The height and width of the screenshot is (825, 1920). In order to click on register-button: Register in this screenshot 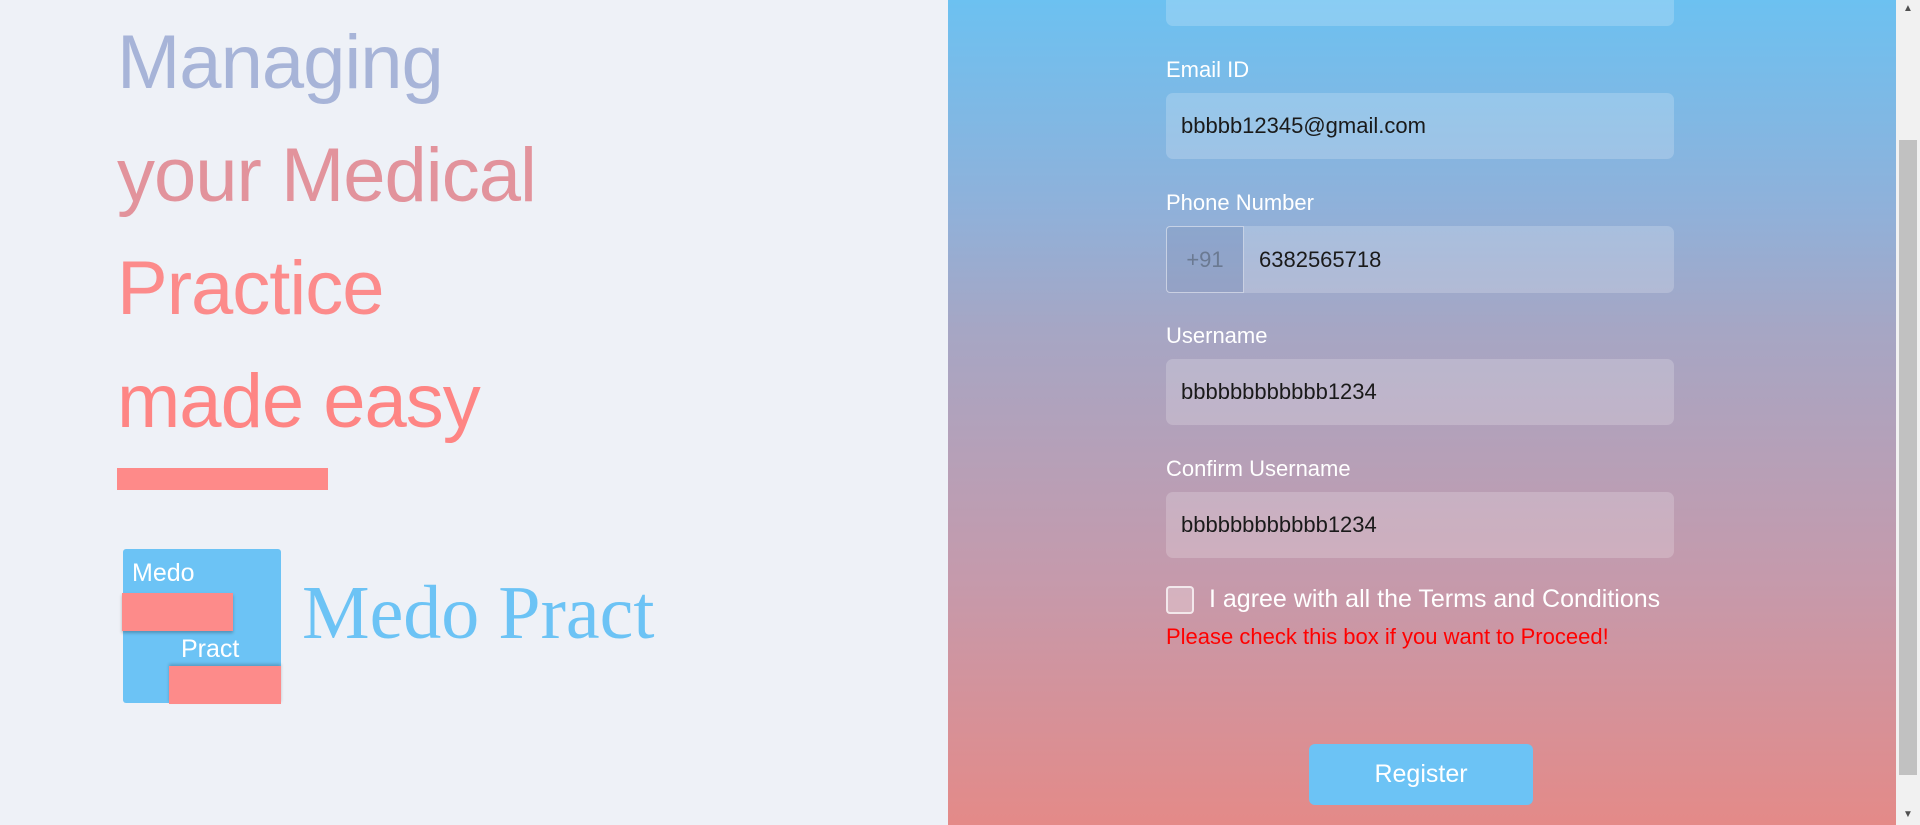, I will do `click(1421, 774)`.